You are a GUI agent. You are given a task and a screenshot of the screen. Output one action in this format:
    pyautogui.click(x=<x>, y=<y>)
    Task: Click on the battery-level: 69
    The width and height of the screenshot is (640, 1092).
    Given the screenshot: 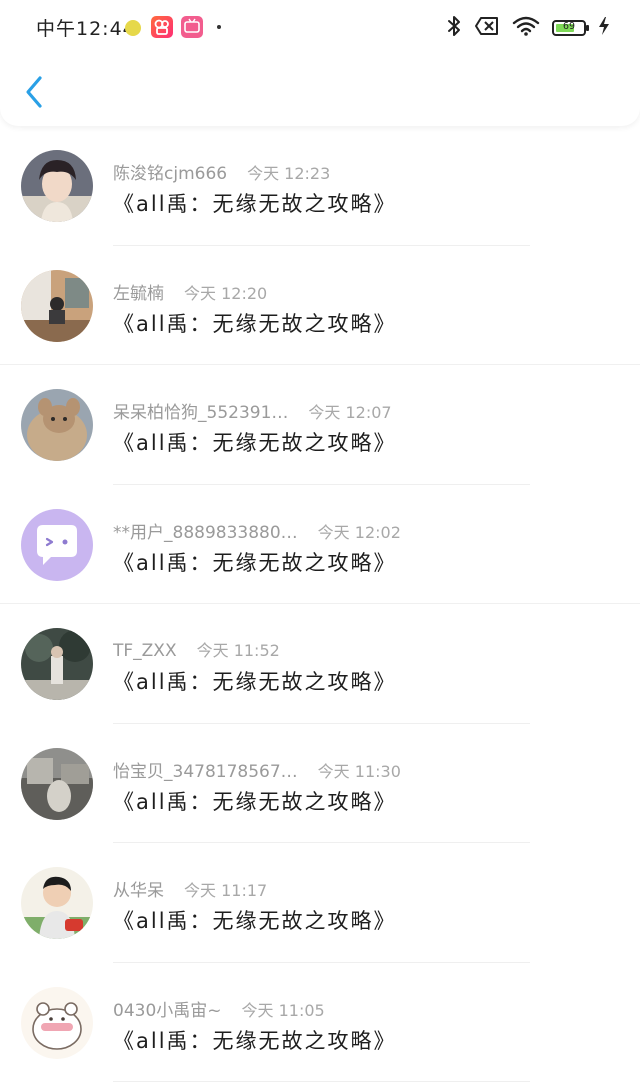 What is the action you would take?
    pyautogui.click(x=569, y=26)
    